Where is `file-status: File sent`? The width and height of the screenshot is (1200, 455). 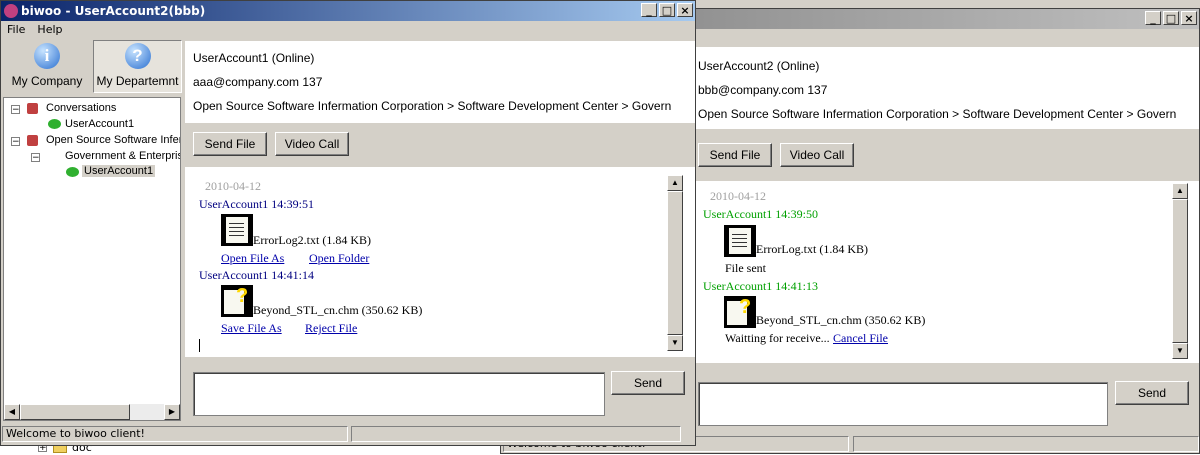
file-status: File sent is located at coordinates (745, 268).